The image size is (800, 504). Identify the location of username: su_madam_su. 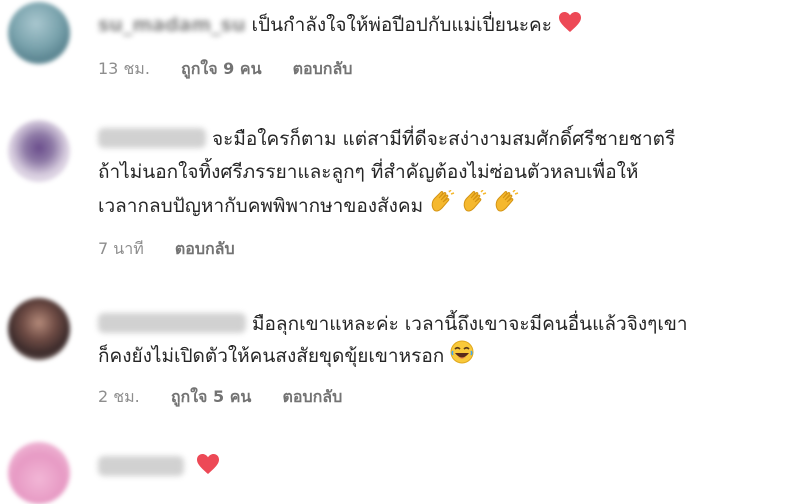
(172, 25).